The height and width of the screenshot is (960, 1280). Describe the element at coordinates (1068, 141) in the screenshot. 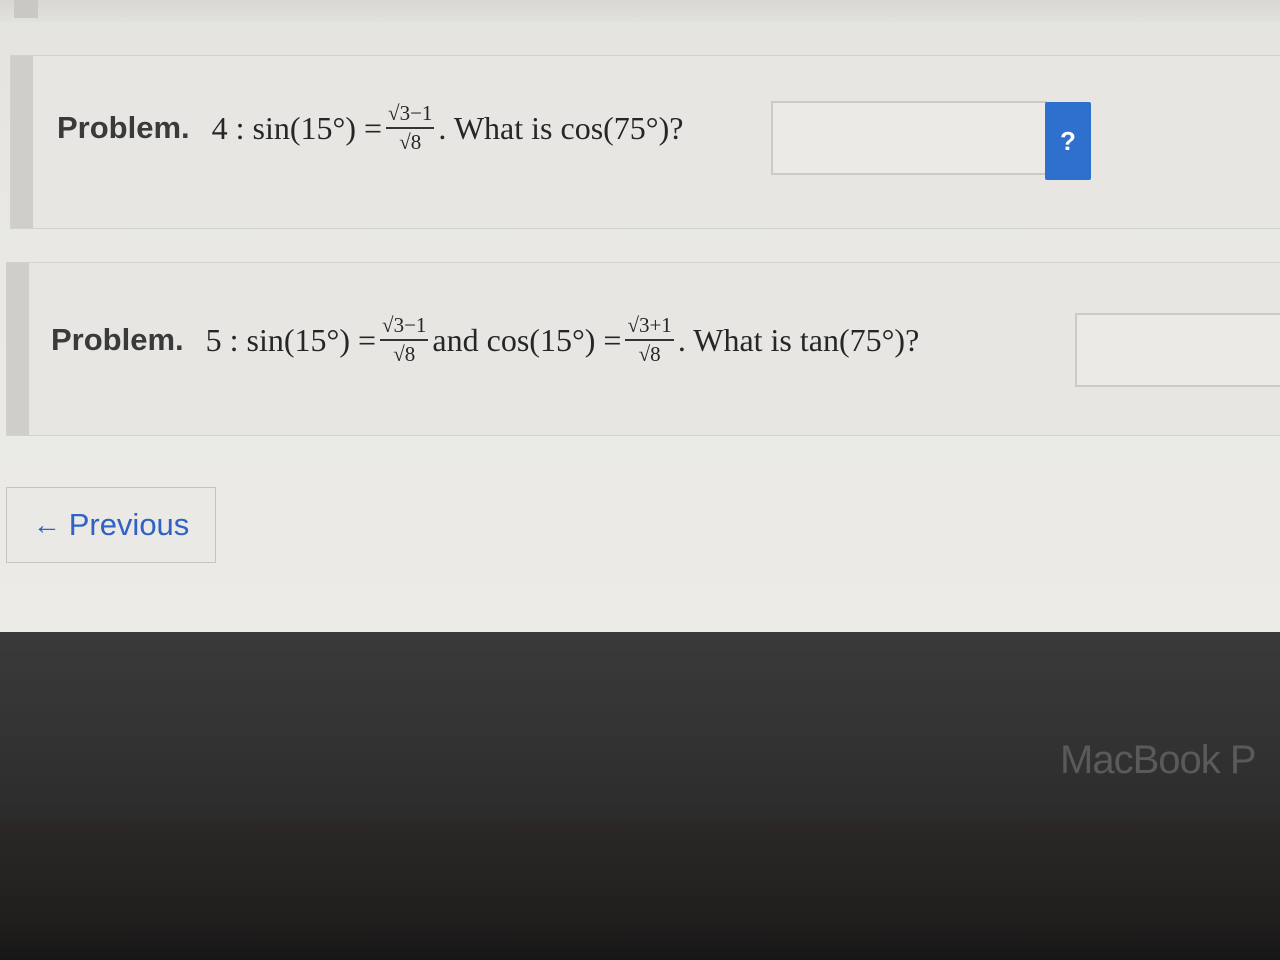

I see `help-button: ?` at that location.